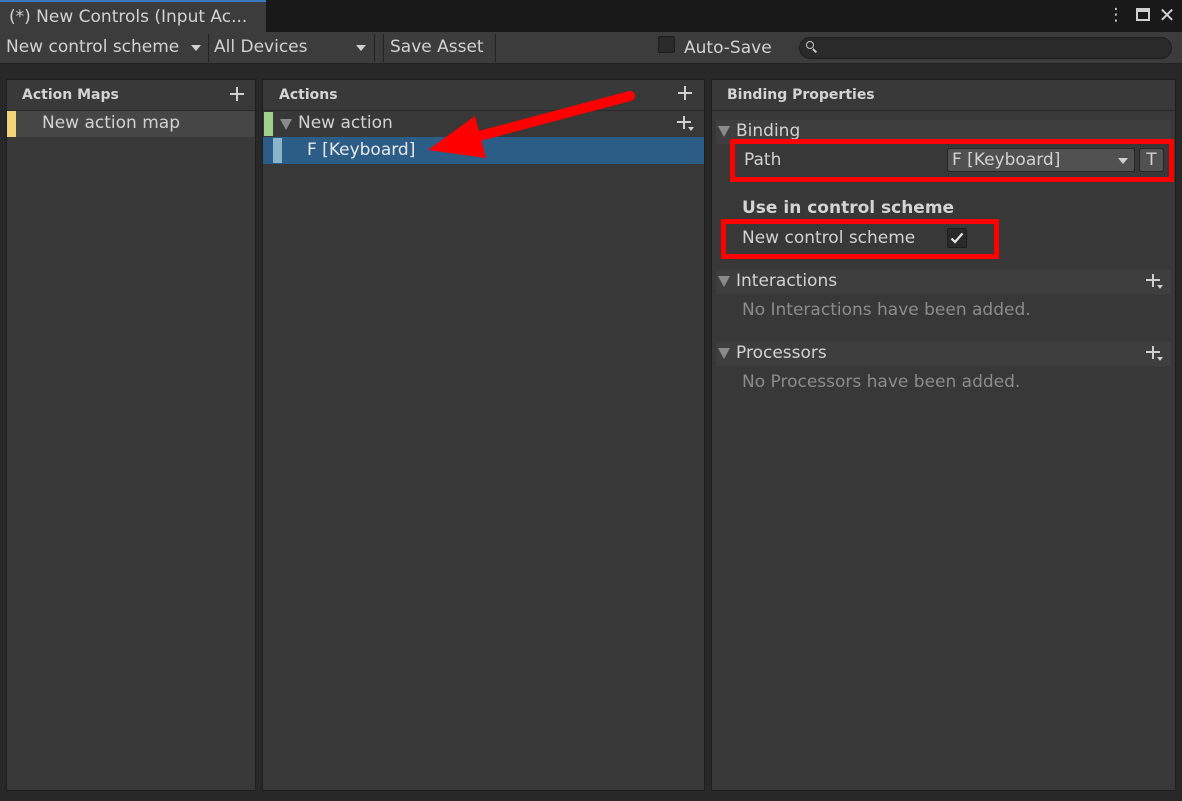 The width and height of the screenshot is (1182, 801). What do you see at coordinates (531, 124) in the screenshot?
I see `annotation-arrow-icon` at bounding box center [531, 124].